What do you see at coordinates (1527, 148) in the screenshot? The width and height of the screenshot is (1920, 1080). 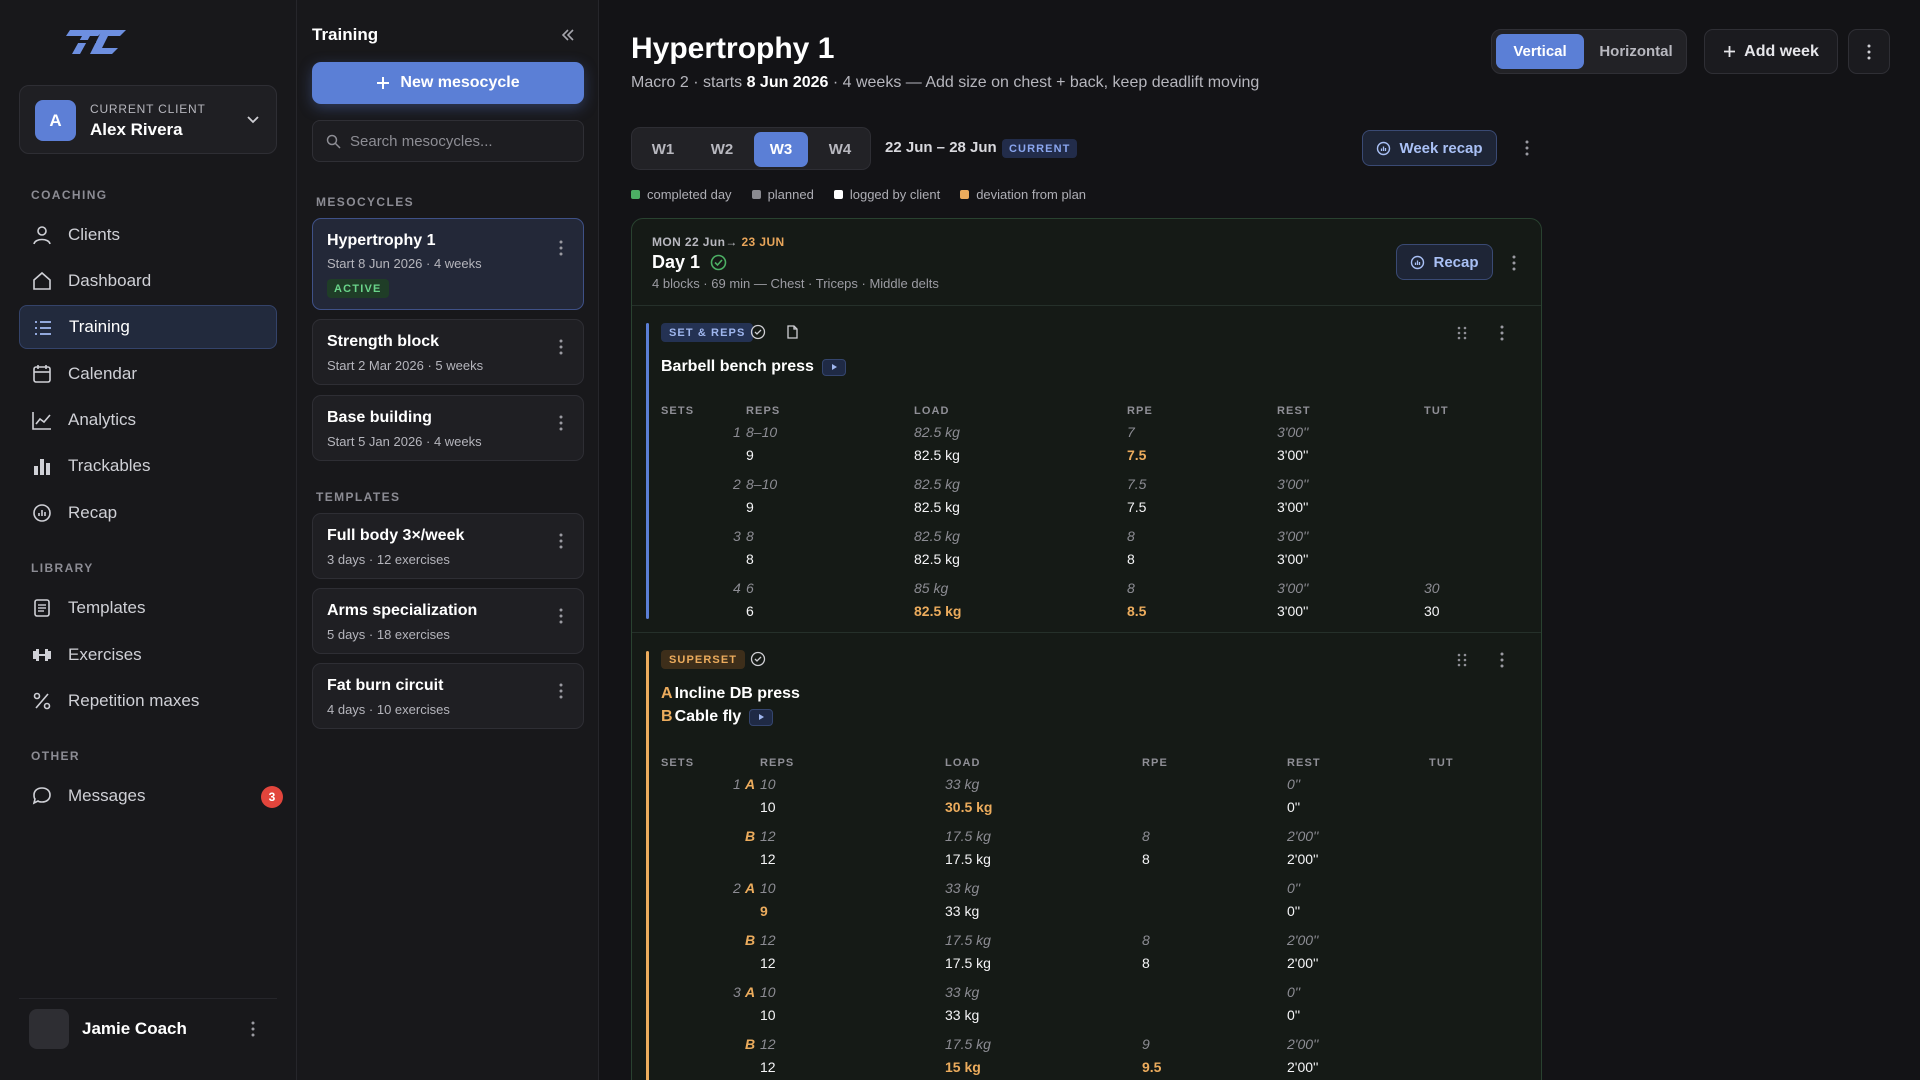 I see `week-kebab-menu-icon` at bounding box center [1527, 148].